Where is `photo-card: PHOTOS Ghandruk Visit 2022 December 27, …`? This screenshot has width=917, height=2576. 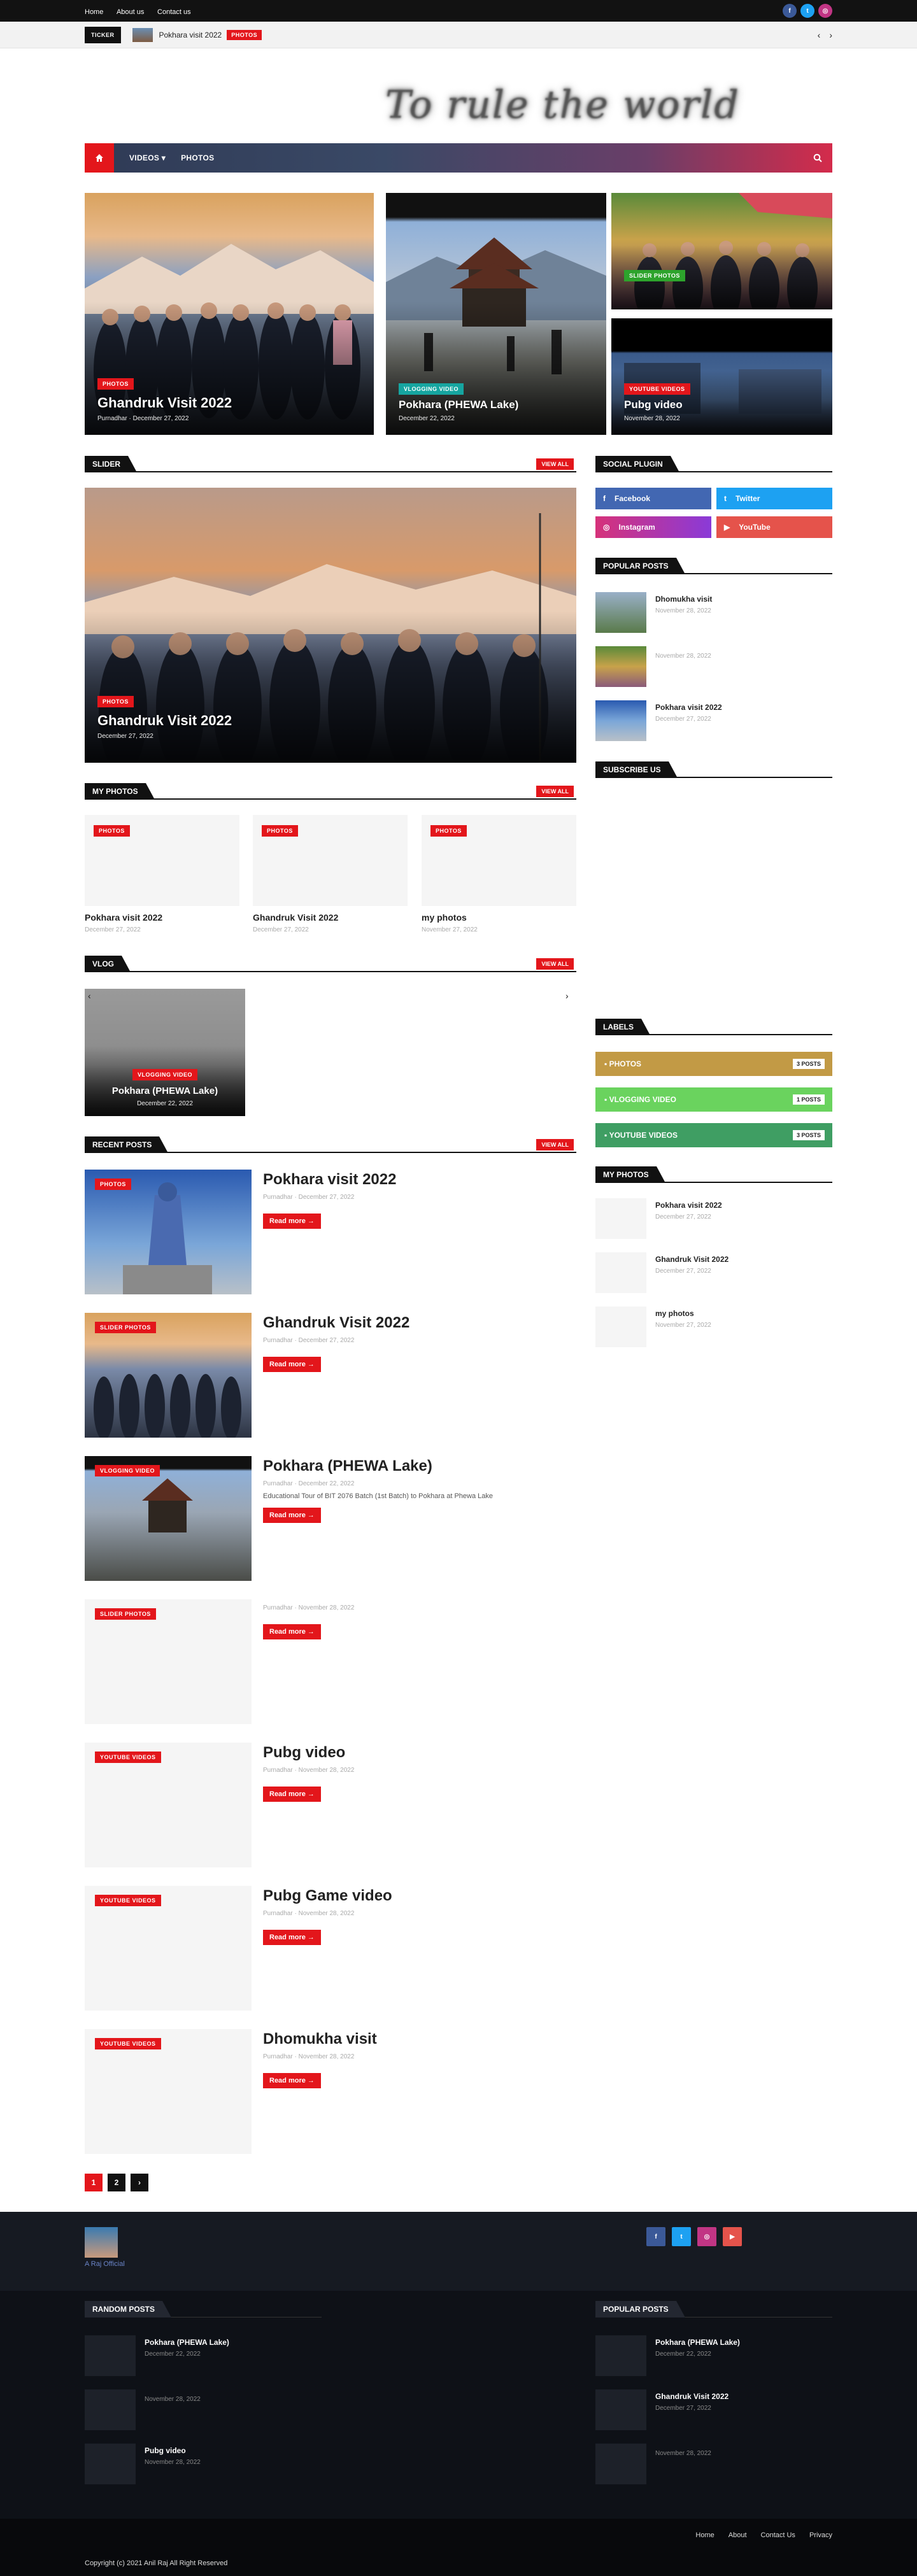
photo-card: PHOTOS Ghandruk Visit 2022 December 27, … is located at coordinates (330, 874).